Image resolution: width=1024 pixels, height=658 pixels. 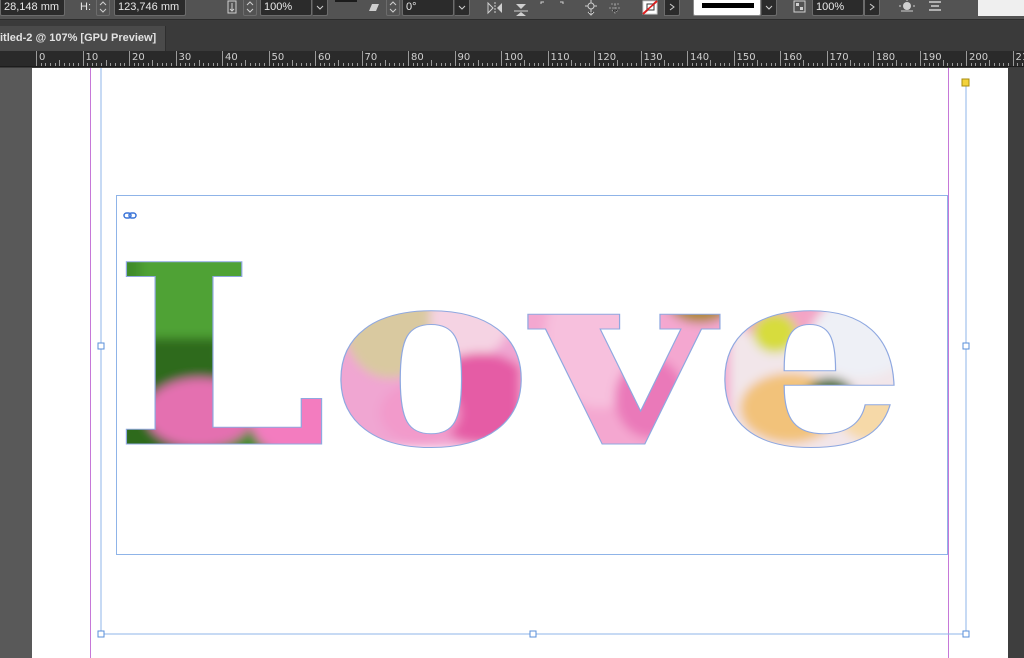 What do you see at coordinates (965, 82) in the screenshot?
I see `content-anchor-handle` at bounding box center [965, 82].